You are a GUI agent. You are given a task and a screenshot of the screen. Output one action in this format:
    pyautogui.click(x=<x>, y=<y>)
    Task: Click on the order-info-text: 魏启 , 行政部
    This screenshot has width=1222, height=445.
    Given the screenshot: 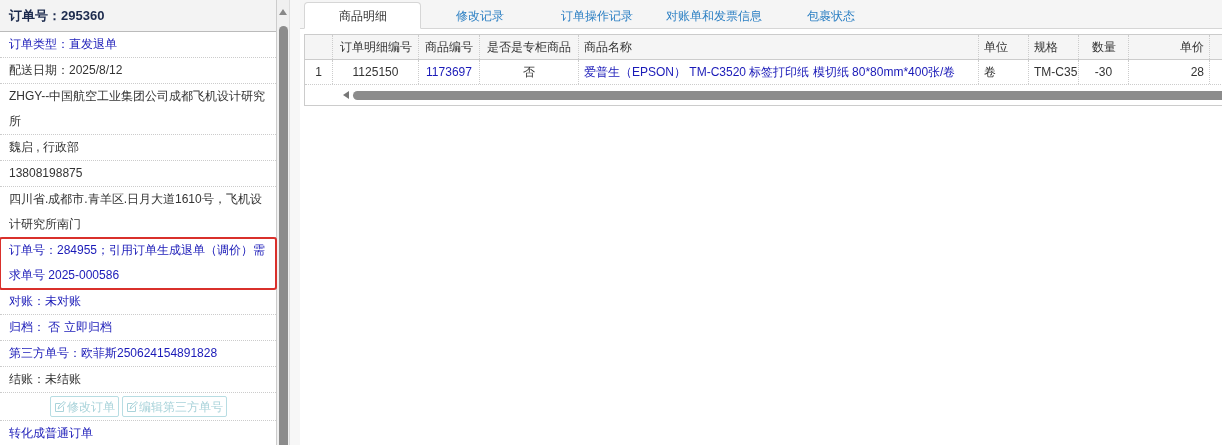 What is the action you would take?
    pyautogui.click(x=44, y=147)
    